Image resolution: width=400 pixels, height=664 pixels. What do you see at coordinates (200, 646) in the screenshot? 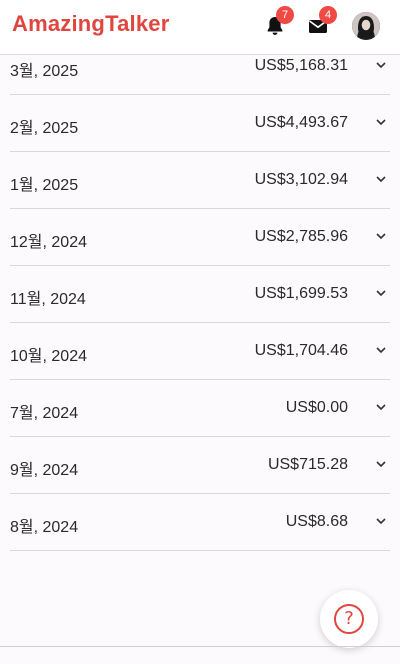
I see `bottom-divider` at bounding box center [200, 646].